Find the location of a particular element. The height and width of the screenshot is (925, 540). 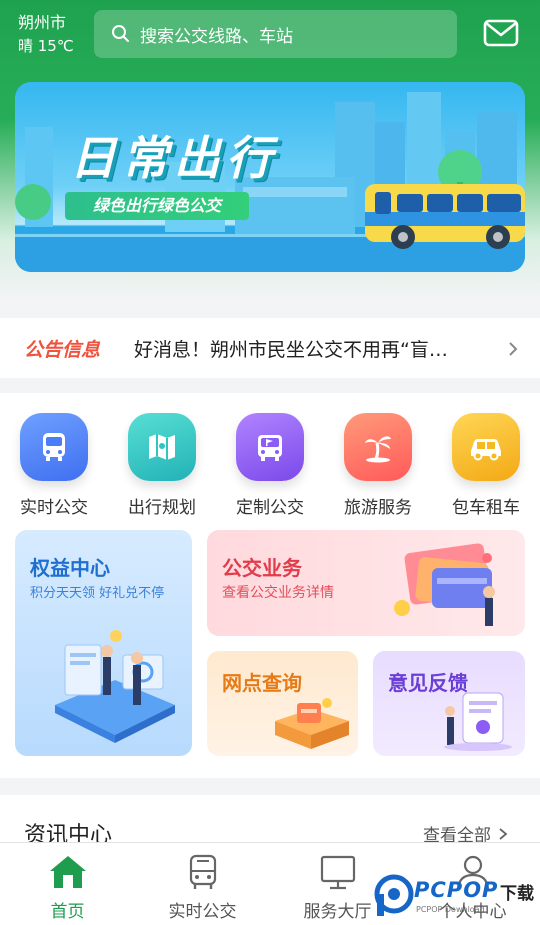

bus-business-card: 公交业务 查看公交业务详情 is located at coordinates (366, 583).